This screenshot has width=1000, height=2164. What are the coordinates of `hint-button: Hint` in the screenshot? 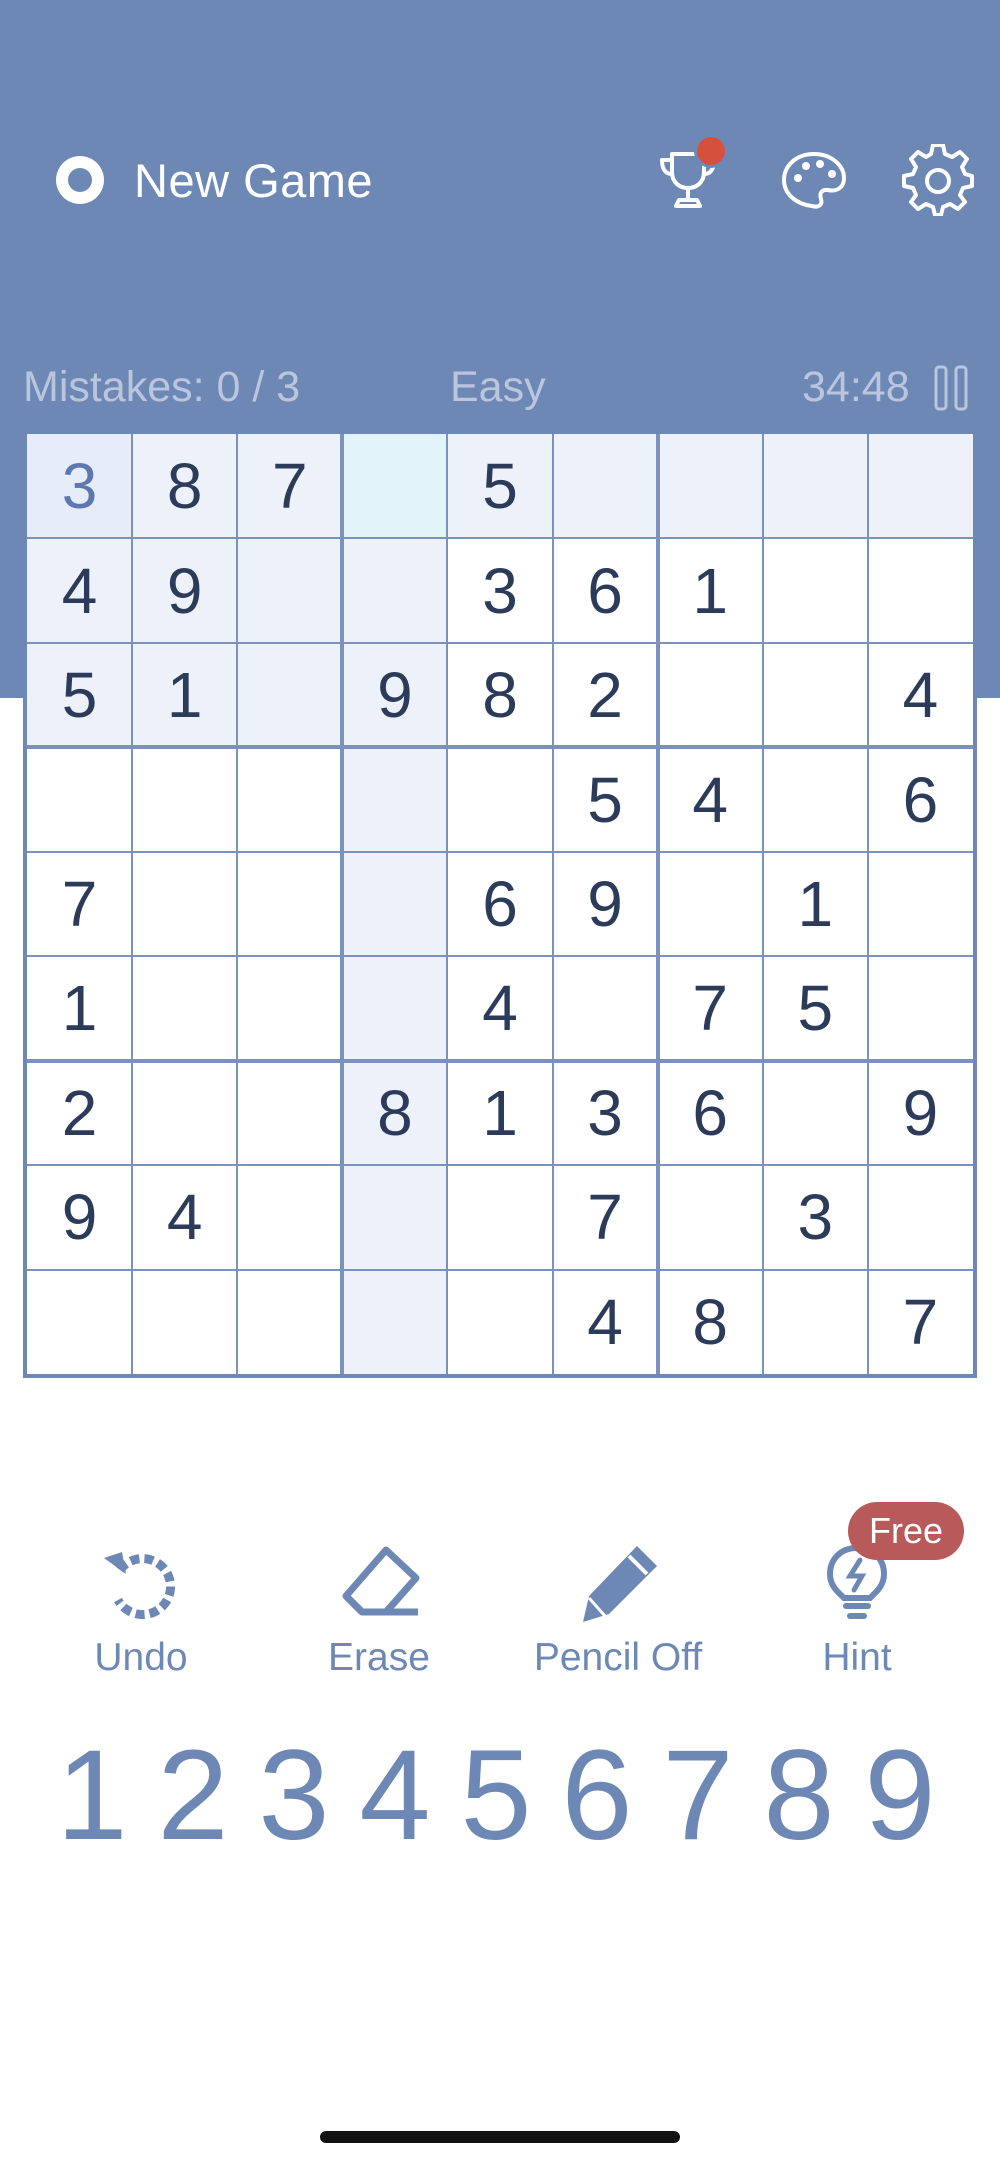 It's located at (857, 1615).